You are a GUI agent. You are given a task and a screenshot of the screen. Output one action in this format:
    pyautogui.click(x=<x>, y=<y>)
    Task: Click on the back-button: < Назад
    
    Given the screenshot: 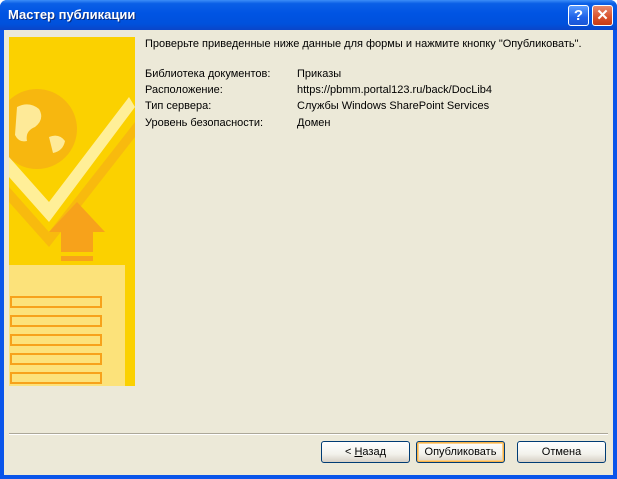 What is the action you would take?
    pyautogui.click(x=365, y=452)
    